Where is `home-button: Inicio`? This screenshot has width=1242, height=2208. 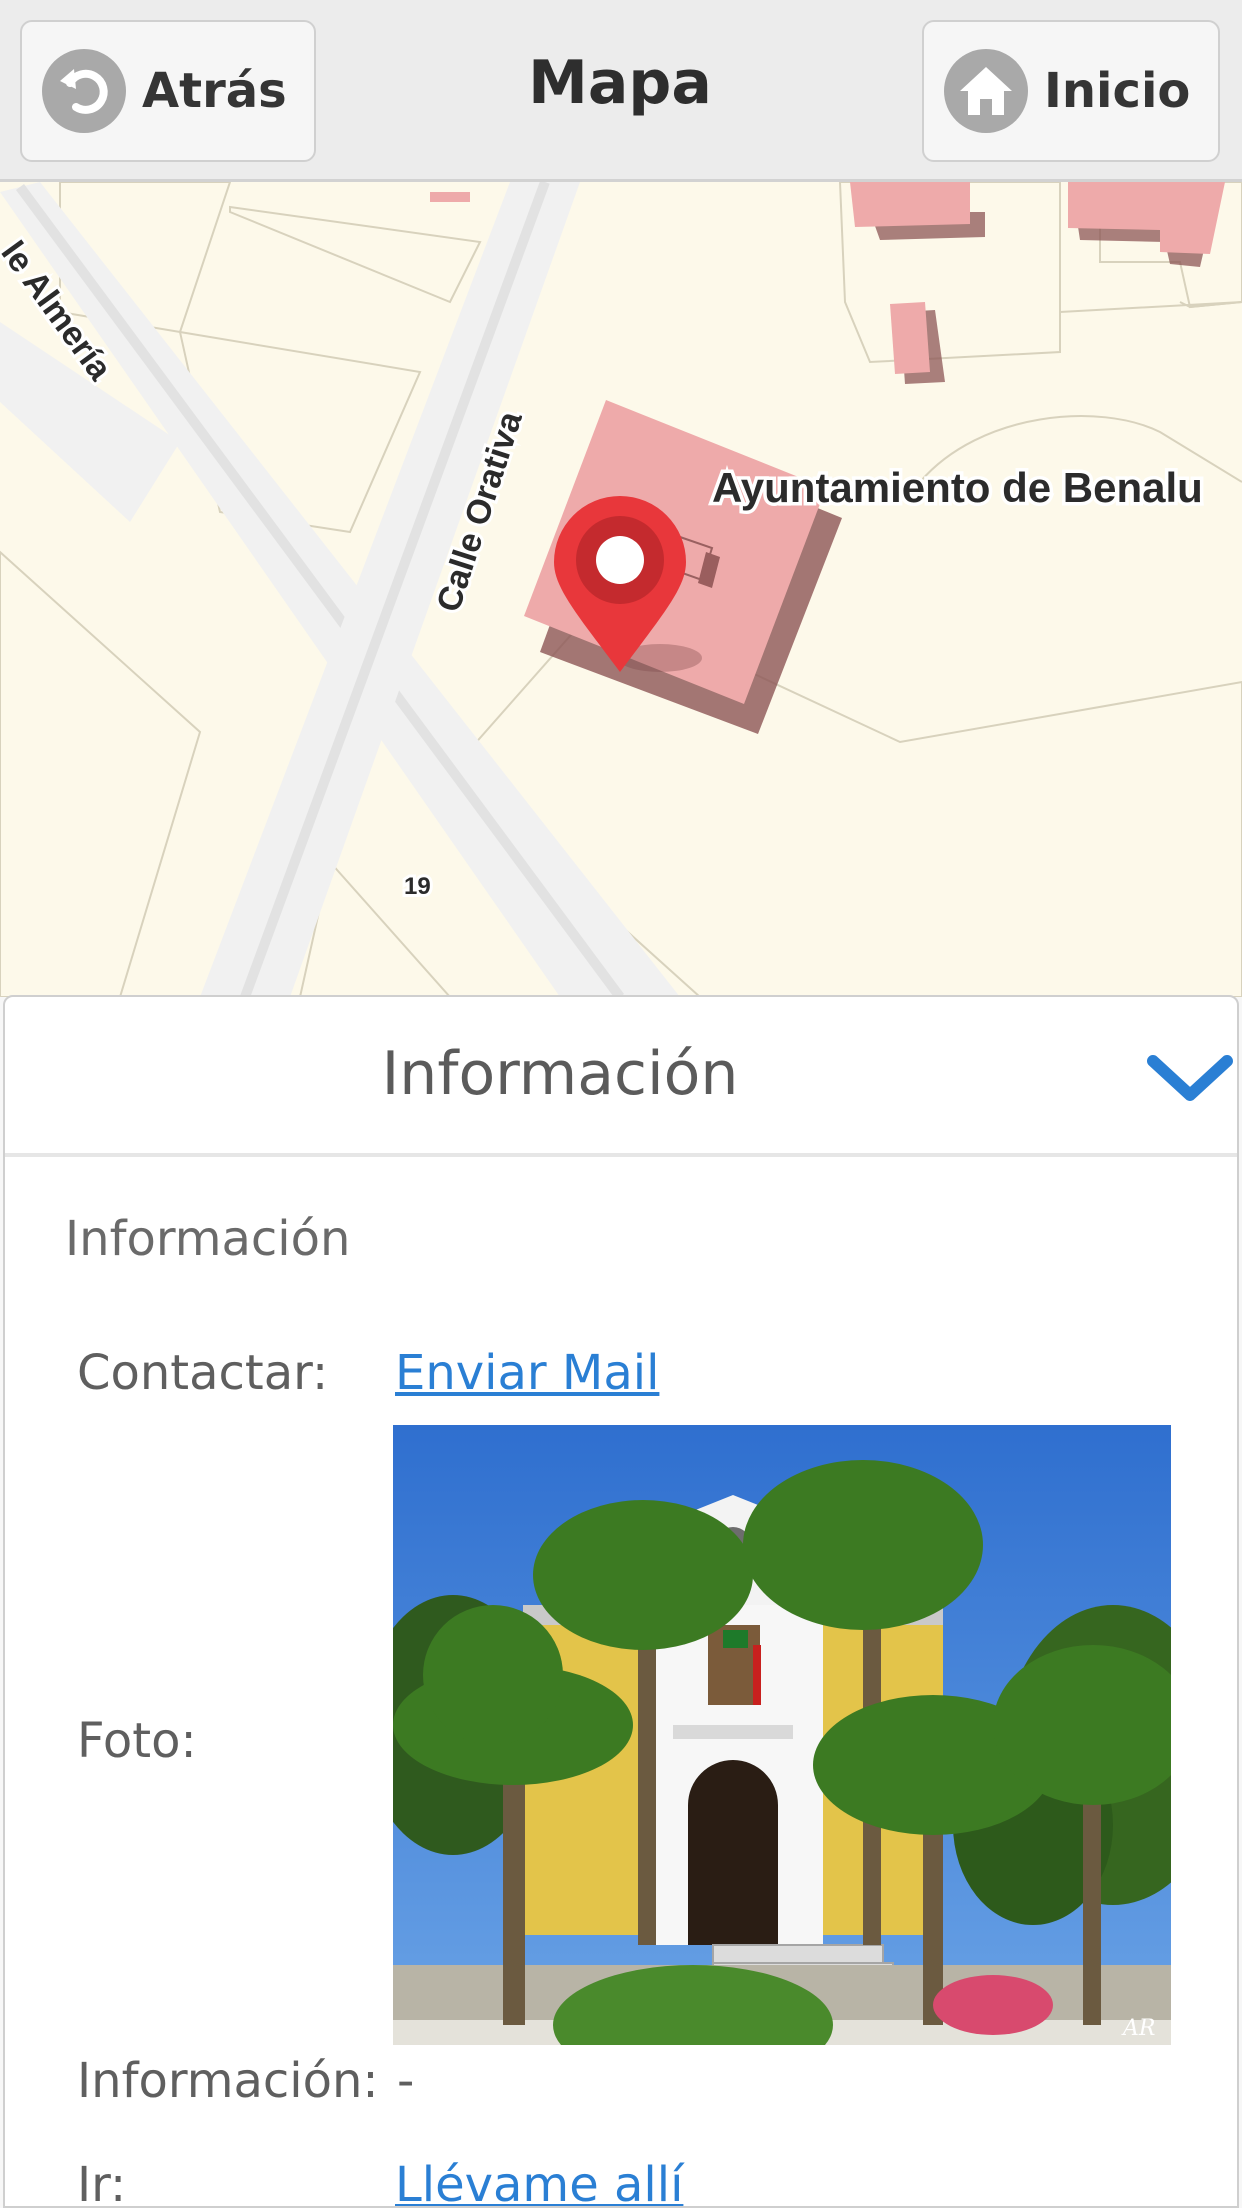
home-button: Inicio is located at coordinates (1071, 91).